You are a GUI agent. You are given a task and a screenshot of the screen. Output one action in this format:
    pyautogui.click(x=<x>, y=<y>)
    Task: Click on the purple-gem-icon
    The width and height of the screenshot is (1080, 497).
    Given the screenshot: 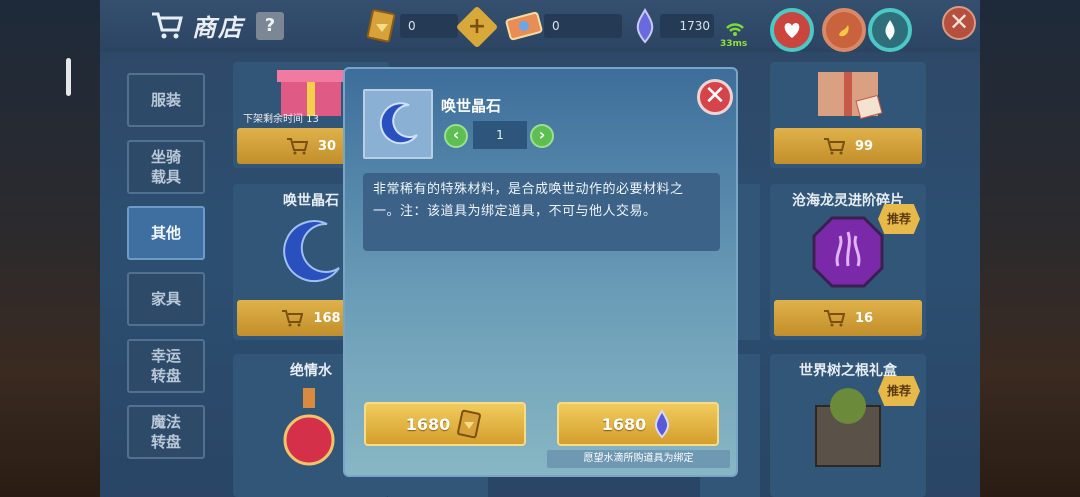 What is the action you would take?
    pyautogui.click(x=848, y=252)
    